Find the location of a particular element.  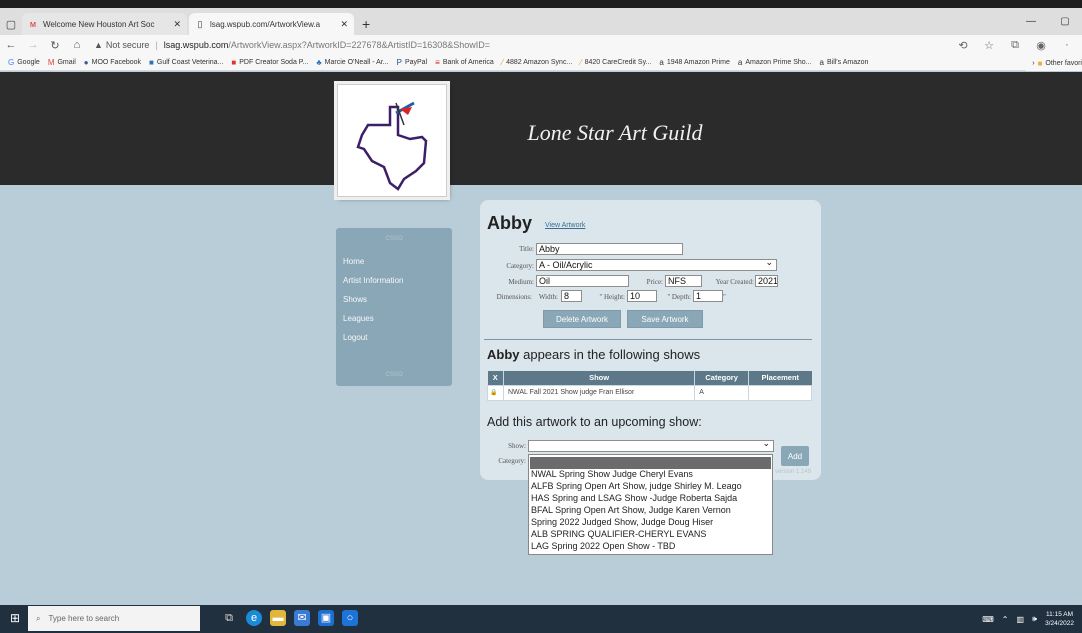

window-top-border is located at coordinates (541, 4).